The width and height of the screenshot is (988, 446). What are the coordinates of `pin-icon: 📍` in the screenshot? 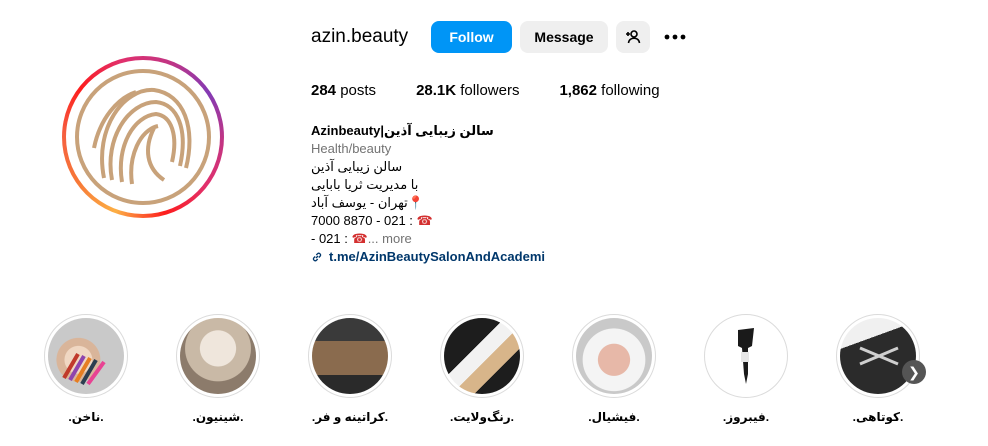 It's located at (415, 202).